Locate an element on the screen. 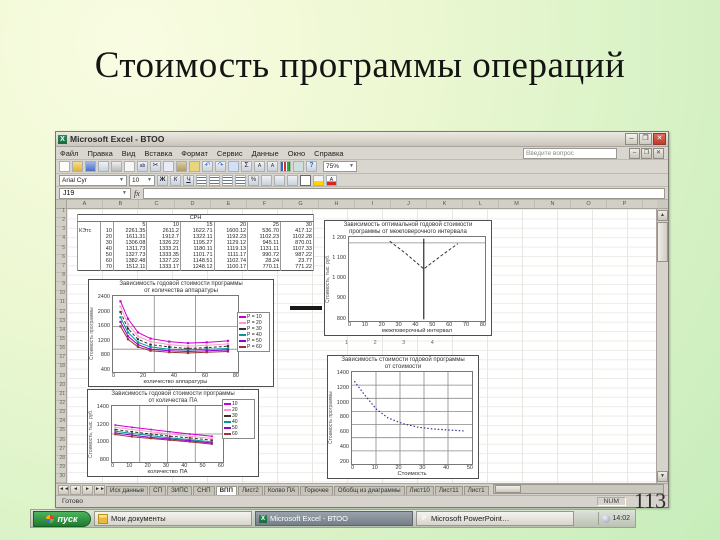 The width and height of the screenshot is (720, 540). select-all-corner is located at coordinates (61, 204).